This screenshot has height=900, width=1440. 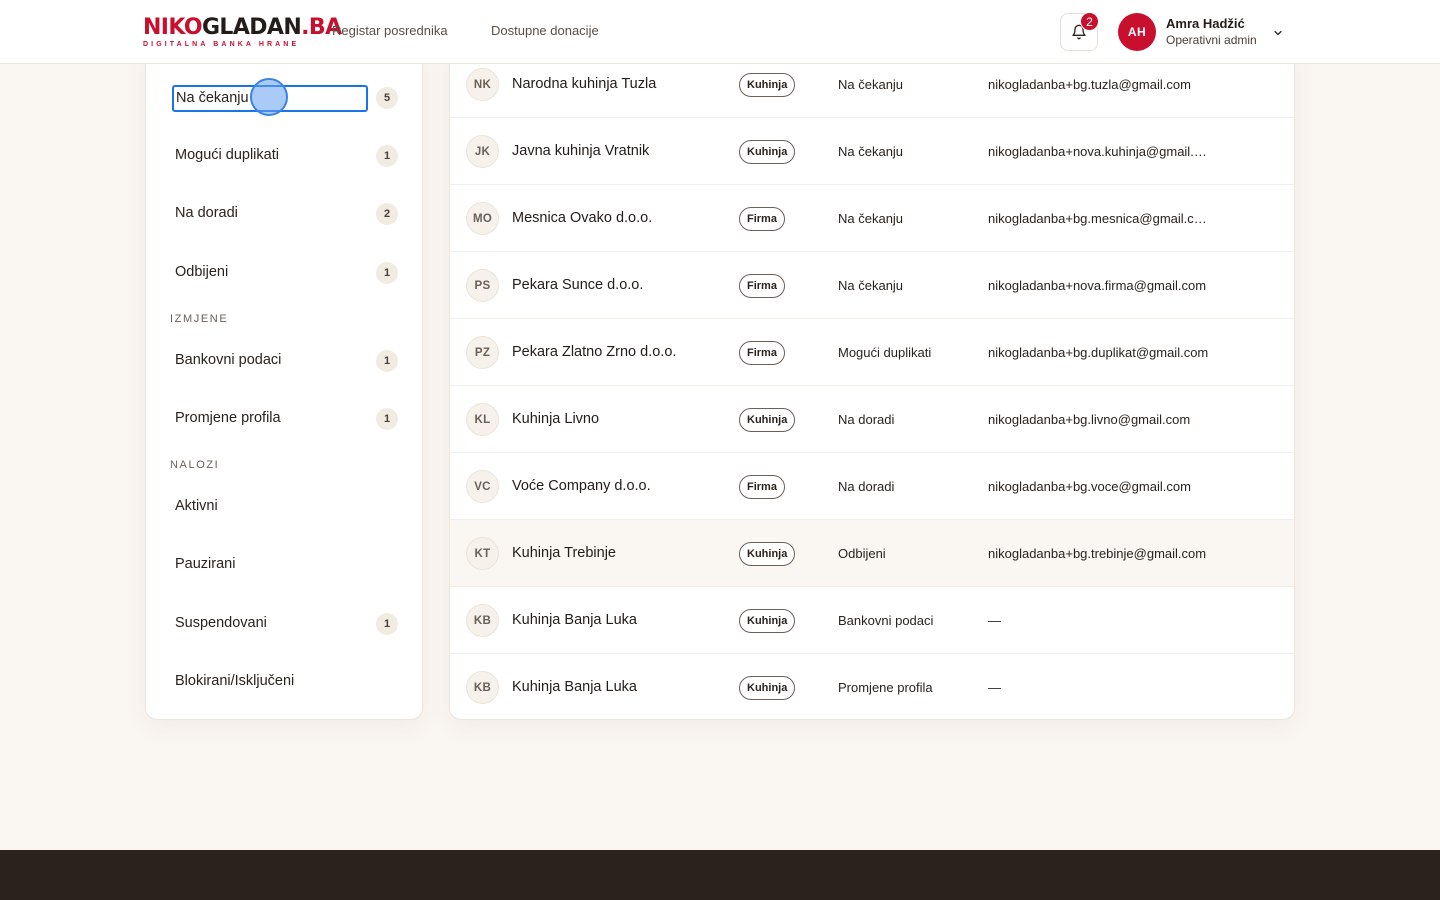 I want to click on click-indicator, so click(x=269, y=97).